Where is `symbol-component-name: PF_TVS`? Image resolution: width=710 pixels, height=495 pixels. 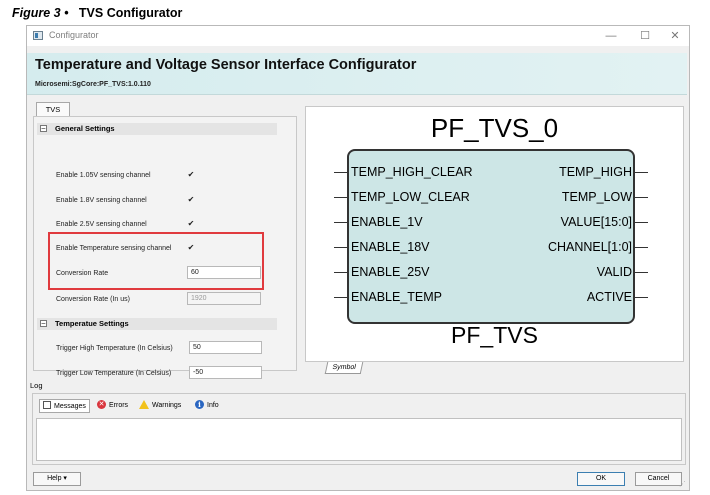 symbol-component-name: PF_TVS is located at coordinates (494, 335).